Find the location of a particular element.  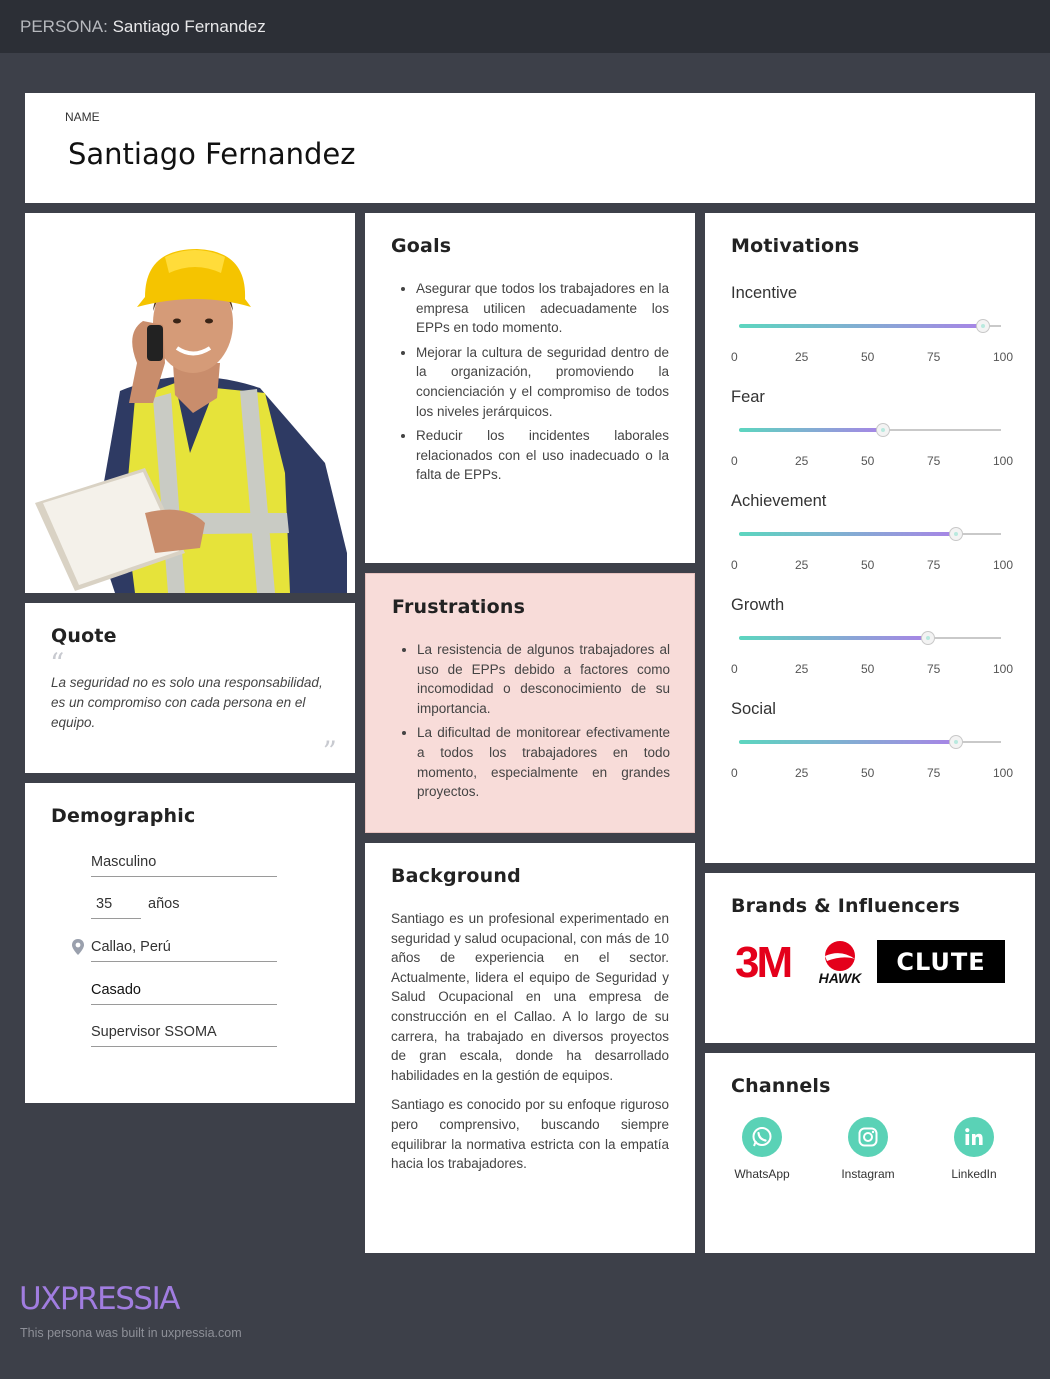

linkedin-icon is located at coordinates (974, 1137).